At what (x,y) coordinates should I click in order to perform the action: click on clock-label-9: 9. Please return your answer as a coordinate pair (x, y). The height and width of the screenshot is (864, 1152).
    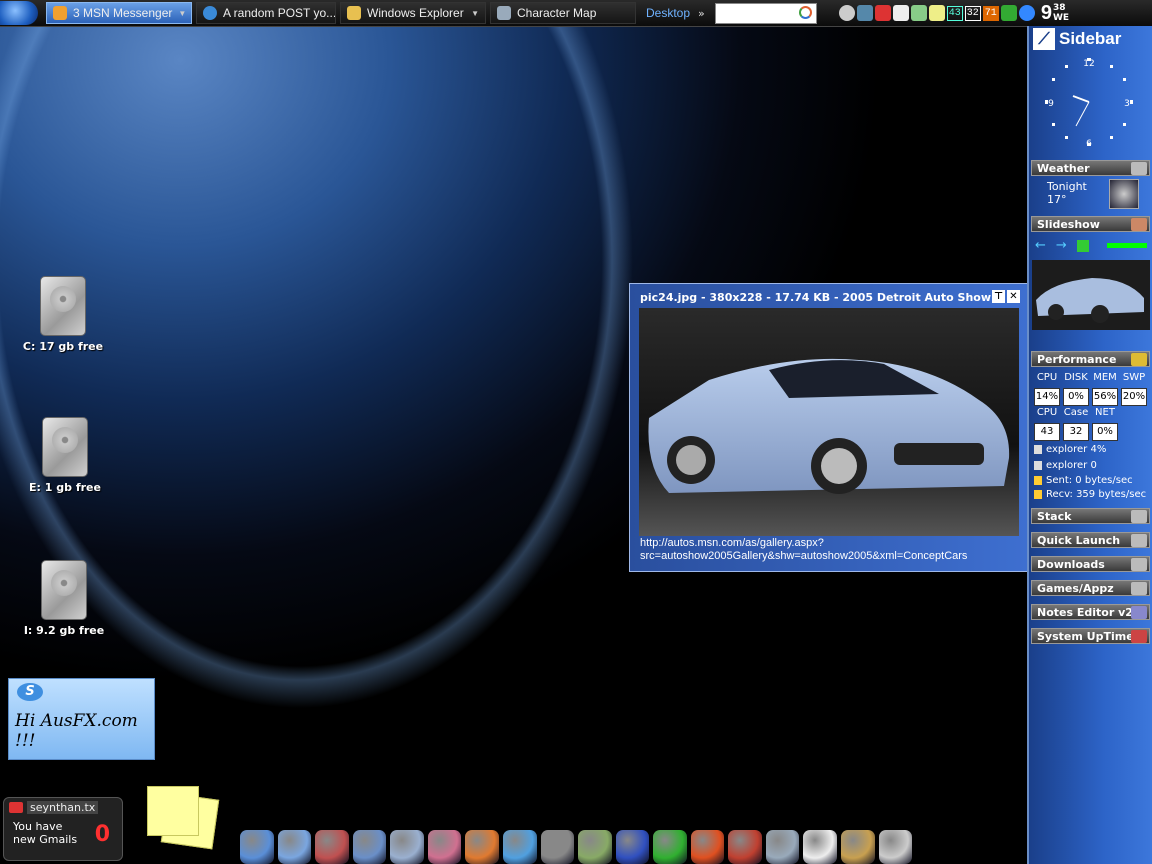
    Looking at the image, I should click on (1051, 104).